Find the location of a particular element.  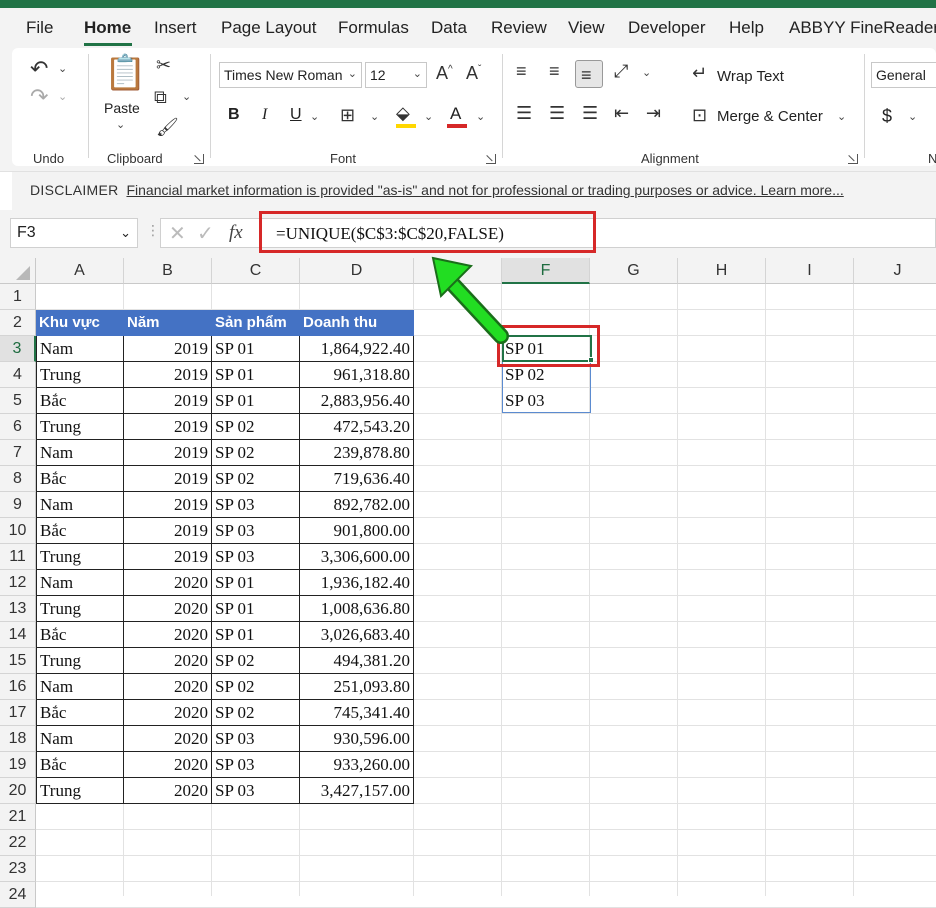

column-header-h: H is located at coordinates (722, 271).